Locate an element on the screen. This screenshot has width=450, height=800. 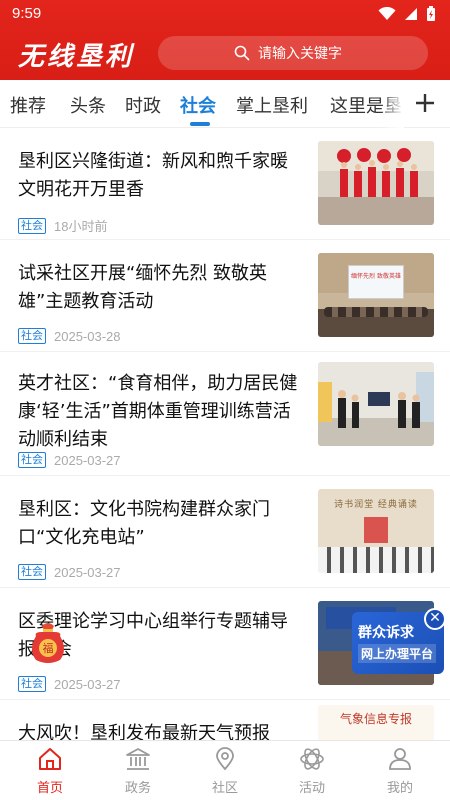
nav-community: 社区 is located at coordinates (225, 771).